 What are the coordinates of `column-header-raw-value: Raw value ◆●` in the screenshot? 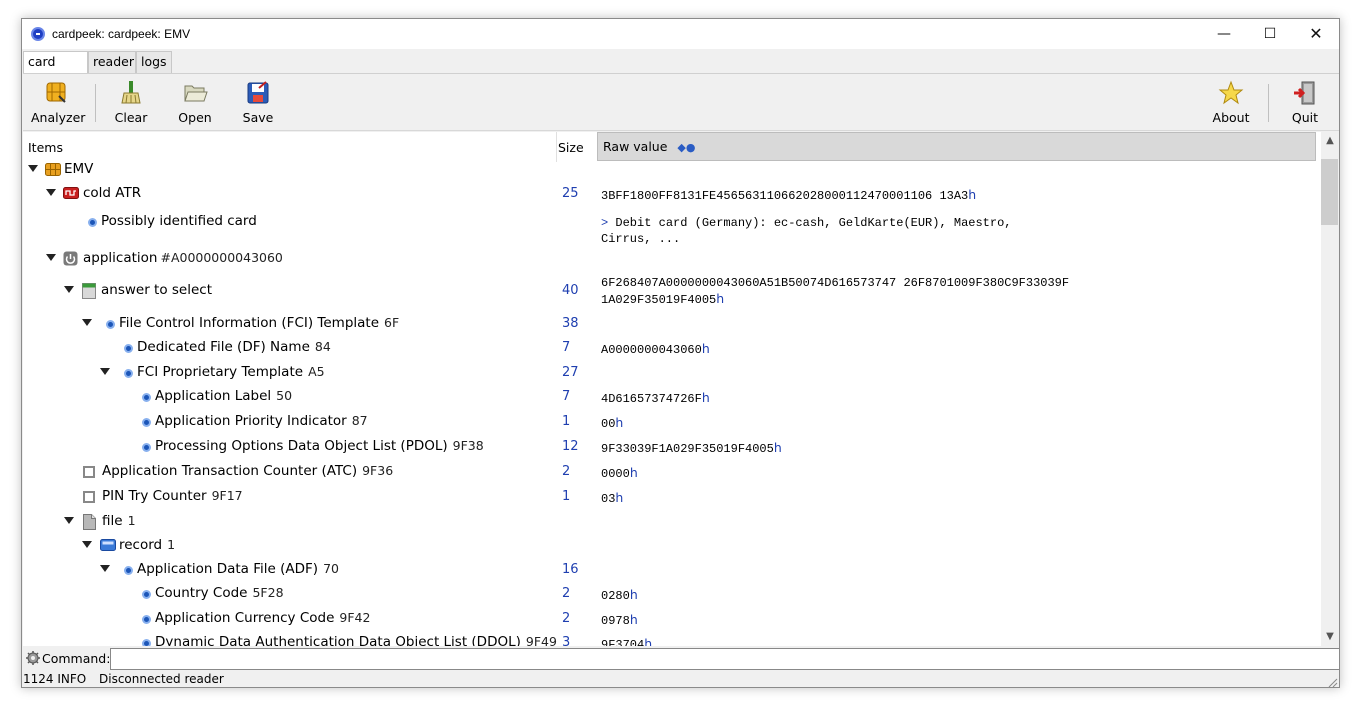 It's located at (956, 146).